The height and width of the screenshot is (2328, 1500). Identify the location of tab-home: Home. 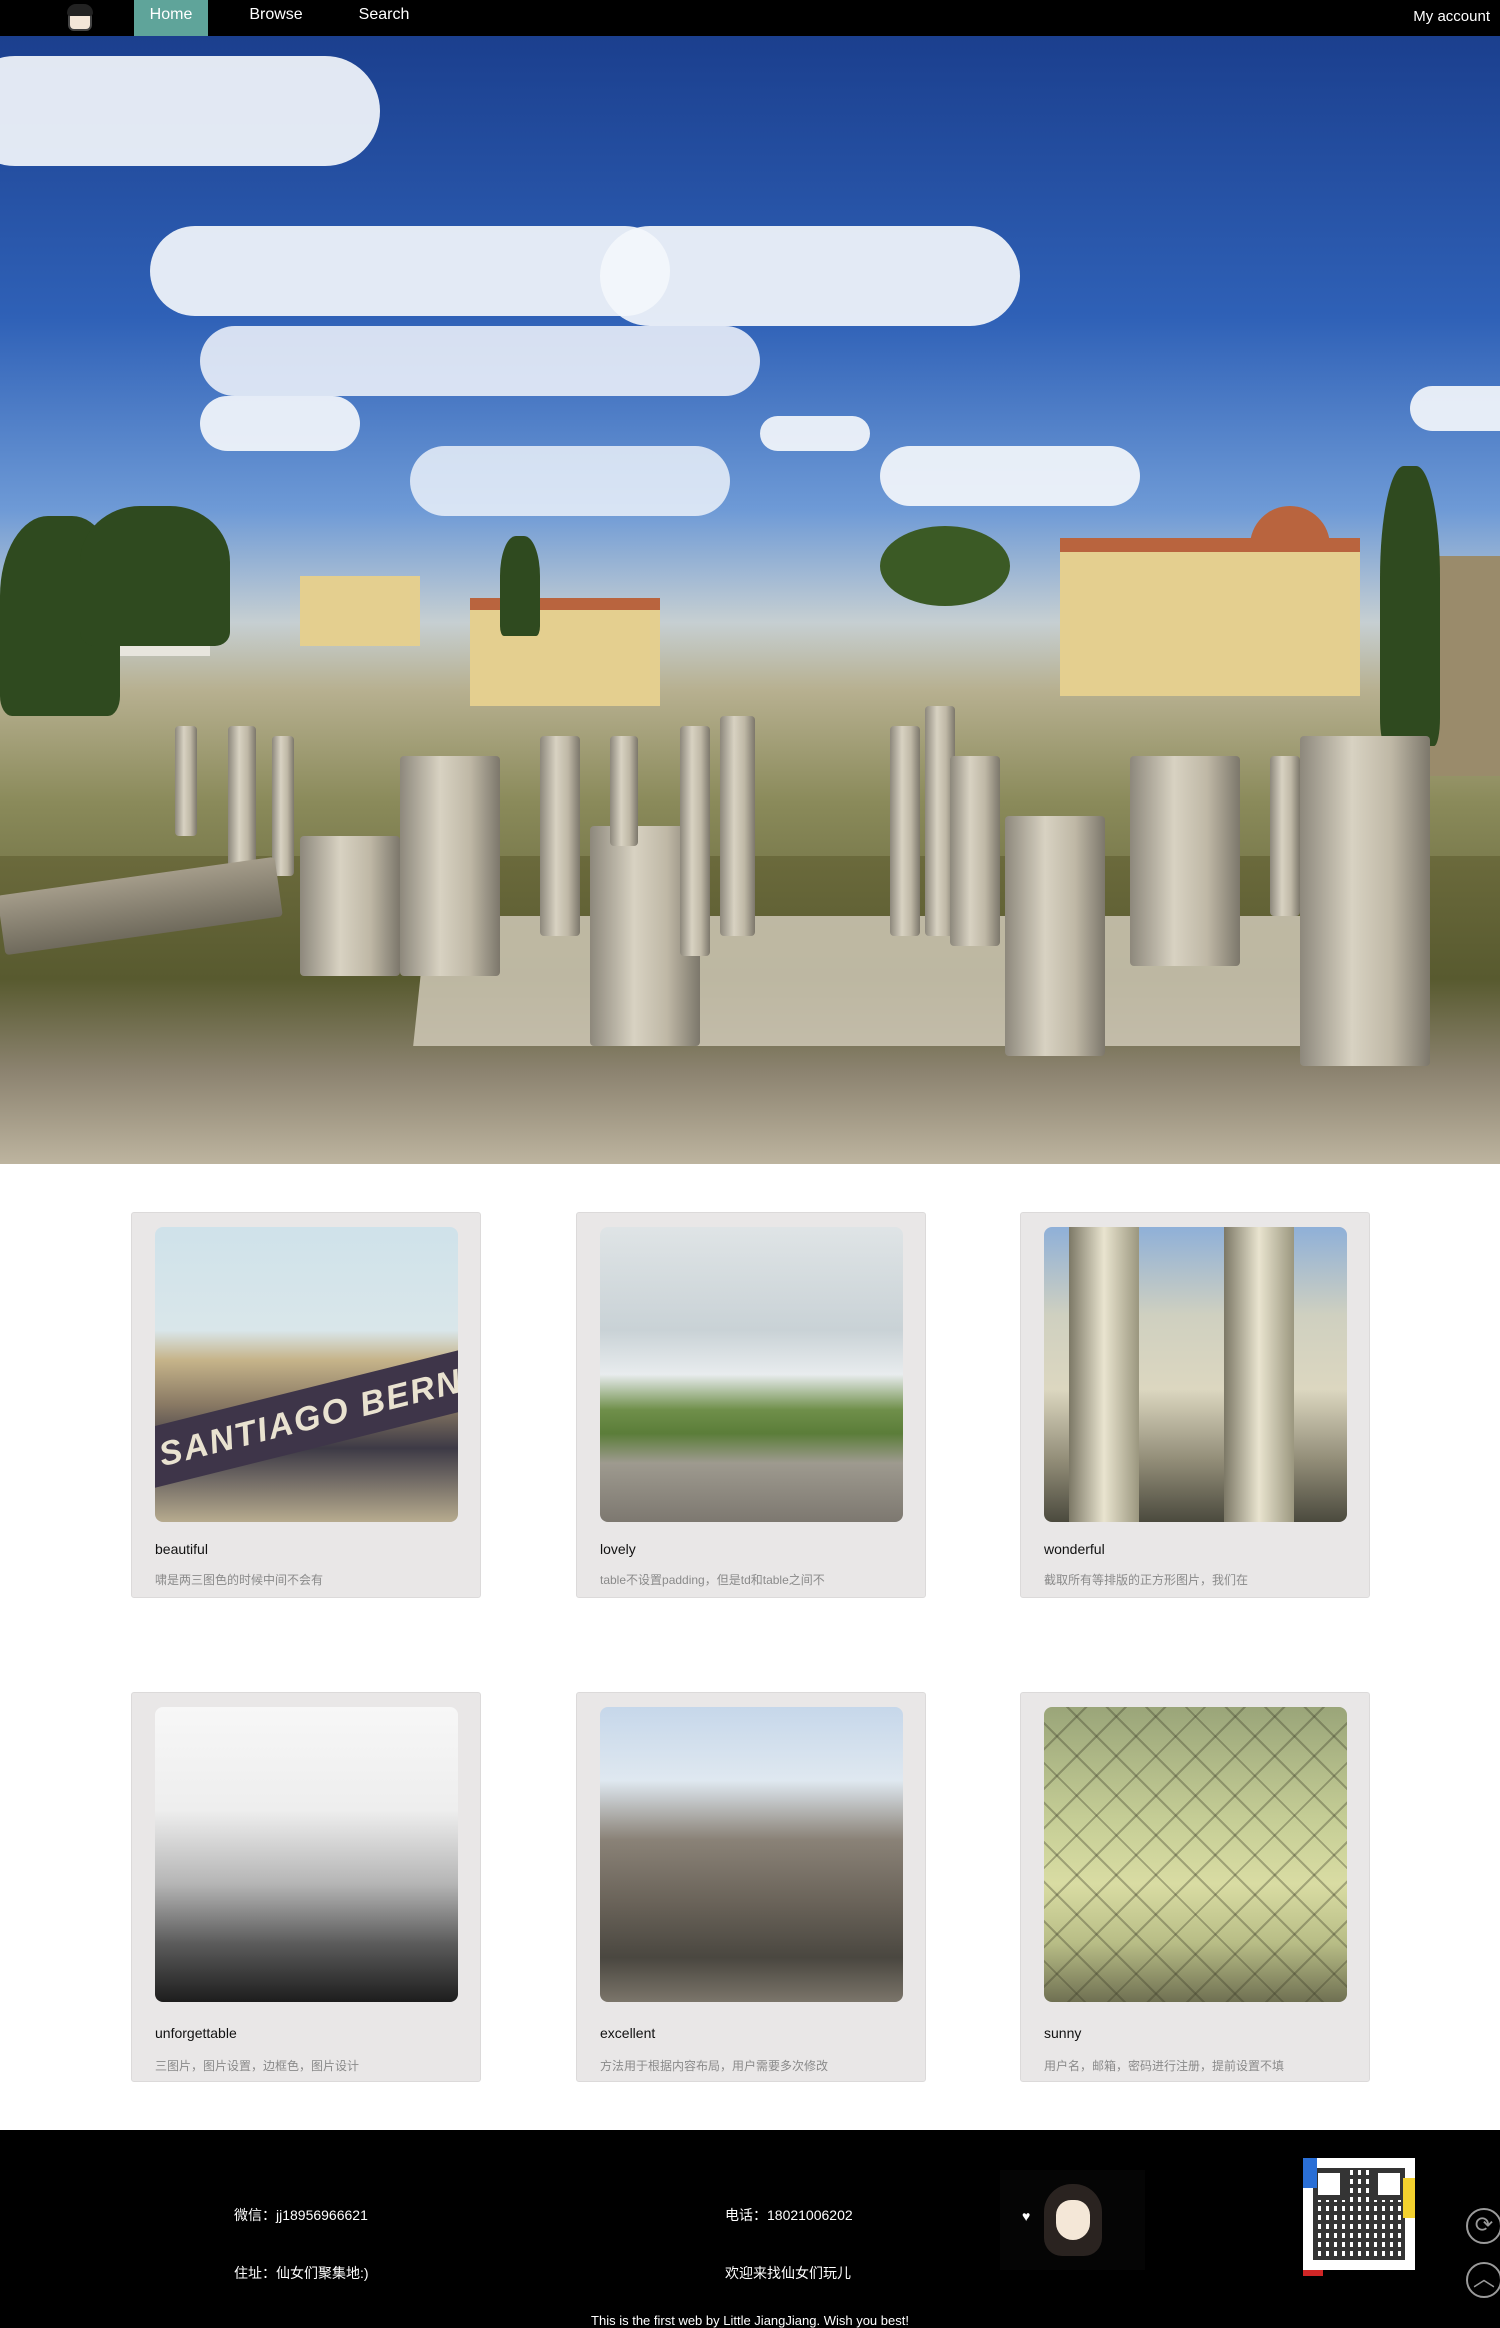
(171, 18).